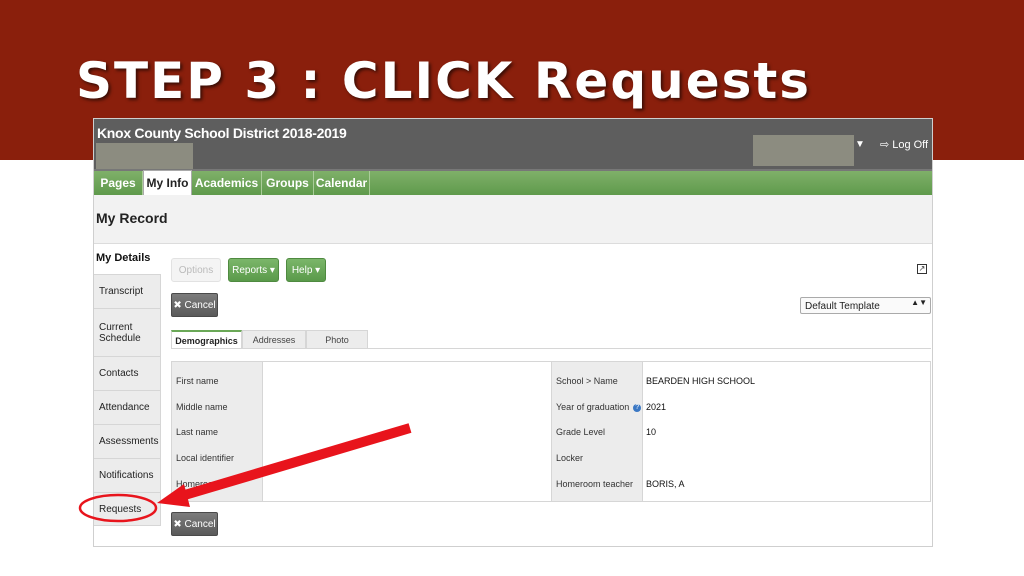 The image size is (1024, 576). I want to click on subtab-underline, so click(551, 348).